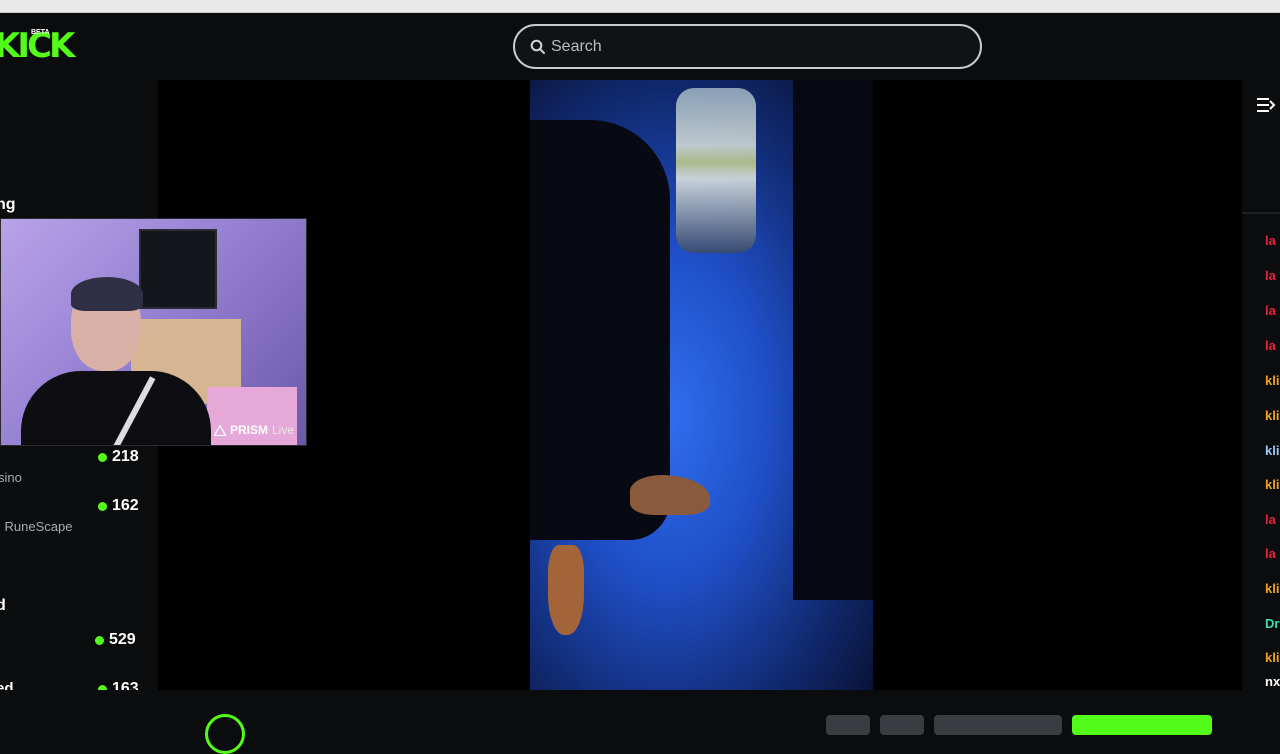  What do you see at coordinates (248, 430) in the screenshot?
I see `prism-name: PRISM` at bounding box center [248, 430].